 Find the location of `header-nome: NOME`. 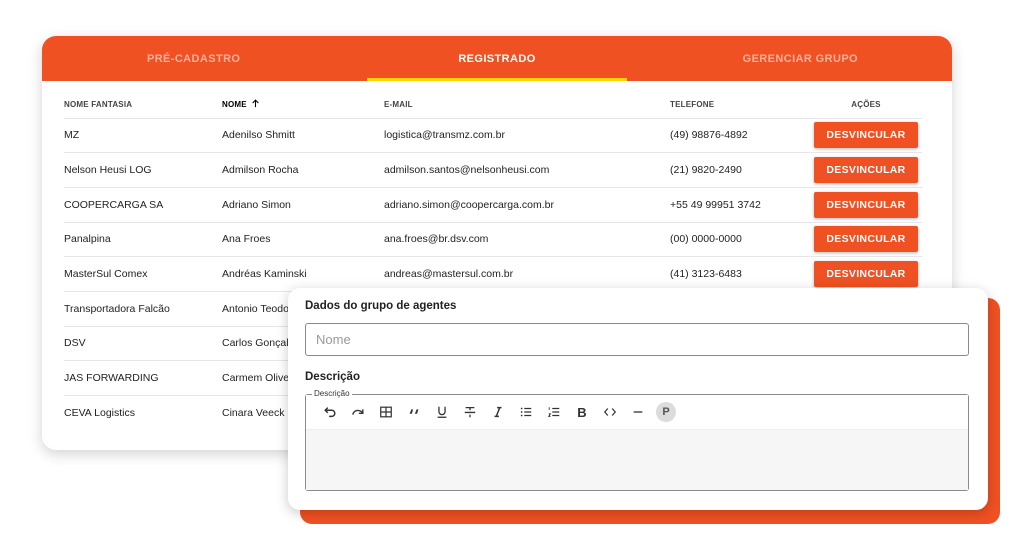

header-nome: NOME is located at coordinates (303, 99).